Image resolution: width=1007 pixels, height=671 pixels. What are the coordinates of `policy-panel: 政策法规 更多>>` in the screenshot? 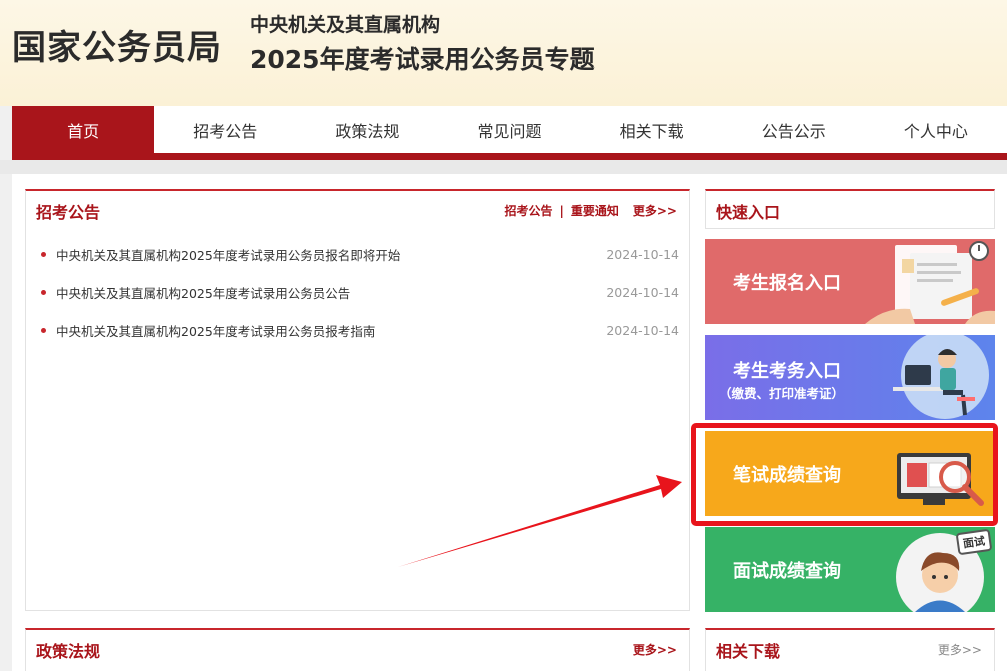 It's located at (357, 649).